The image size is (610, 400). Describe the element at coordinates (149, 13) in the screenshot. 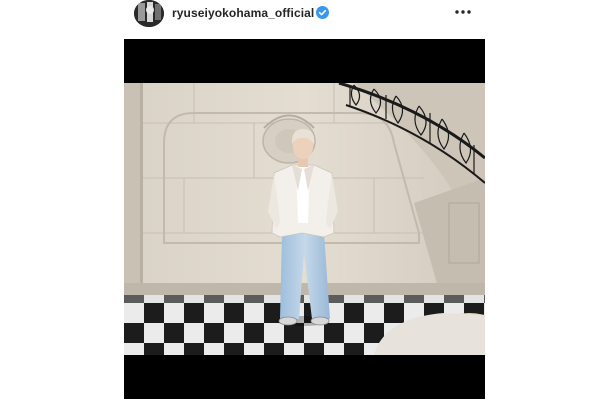

I see `profile-avatar` at that location.